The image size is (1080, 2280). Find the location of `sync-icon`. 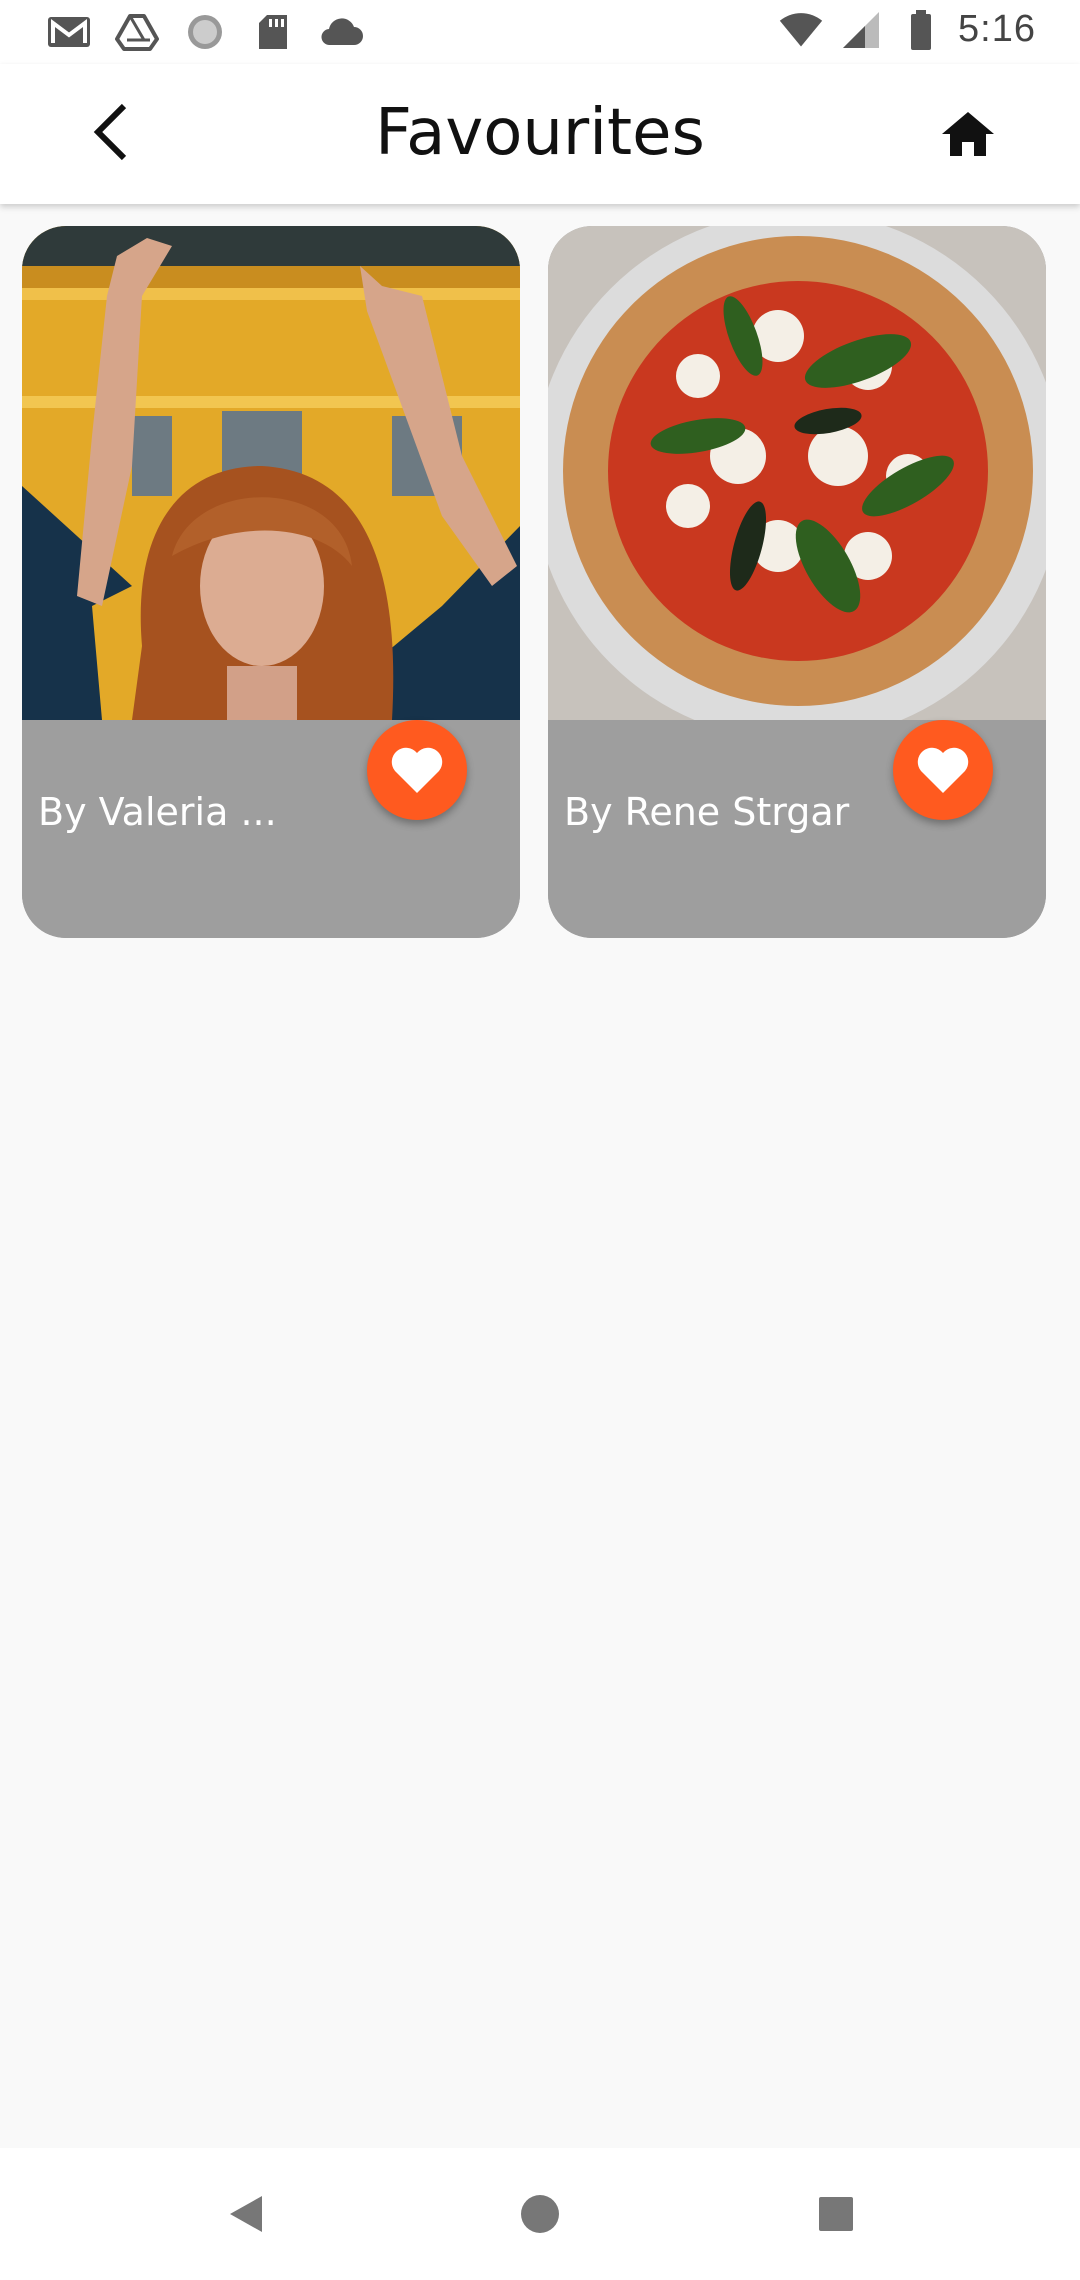

sync-icon is located at coordinates (205, 32).